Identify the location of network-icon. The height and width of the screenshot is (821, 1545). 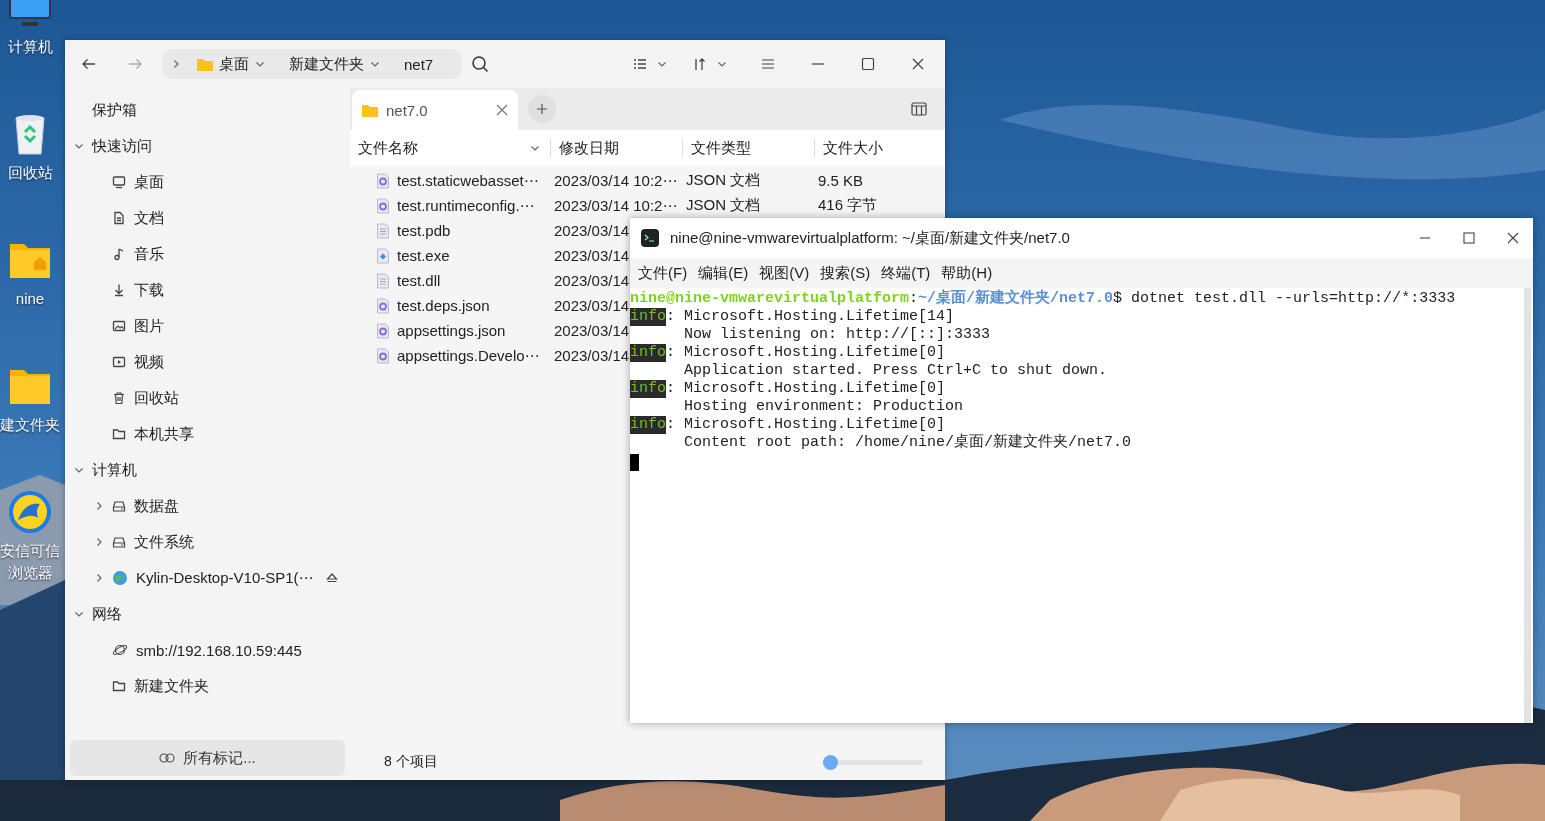
(120, 650).